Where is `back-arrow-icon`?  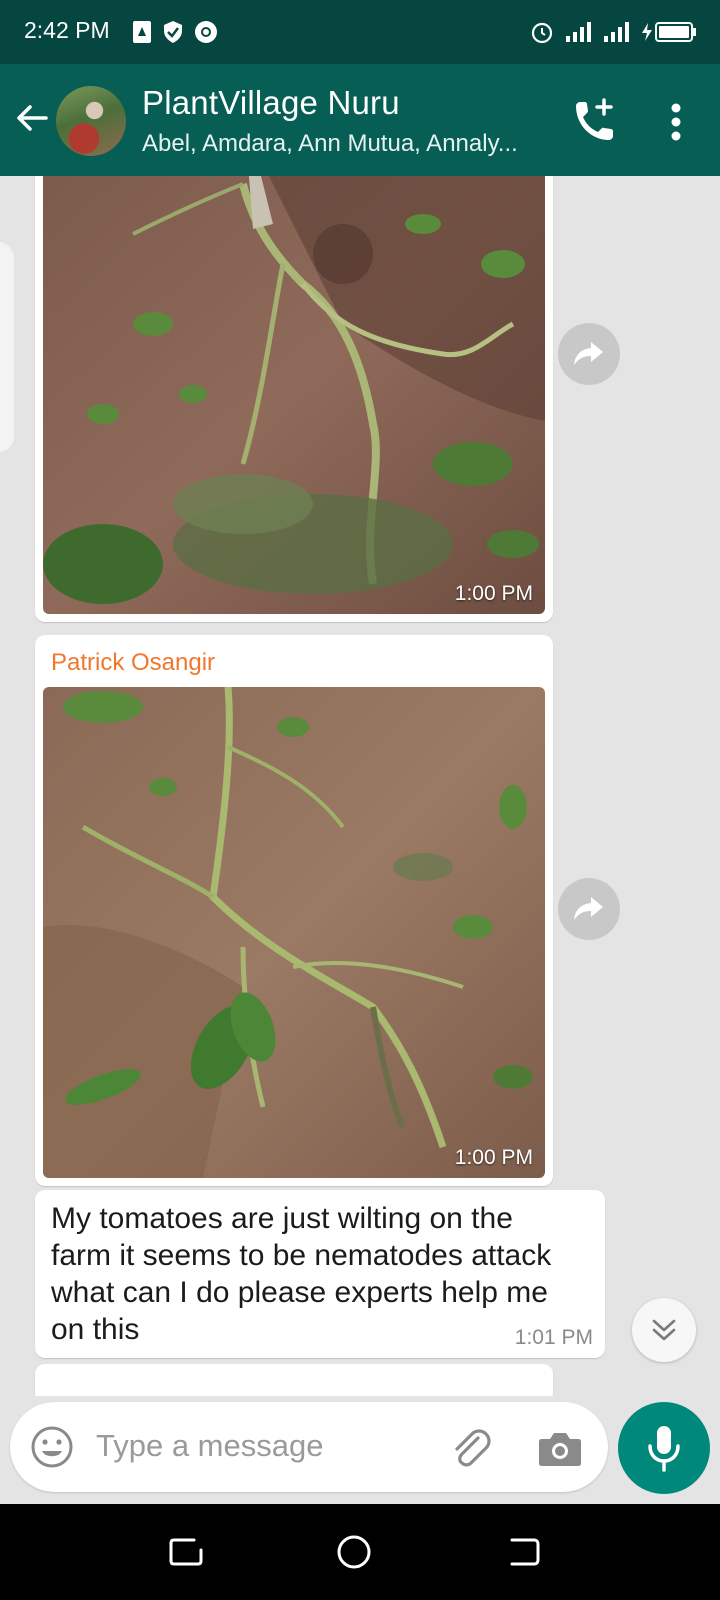 back-arrow-icon is located at coordinates (32, 118).